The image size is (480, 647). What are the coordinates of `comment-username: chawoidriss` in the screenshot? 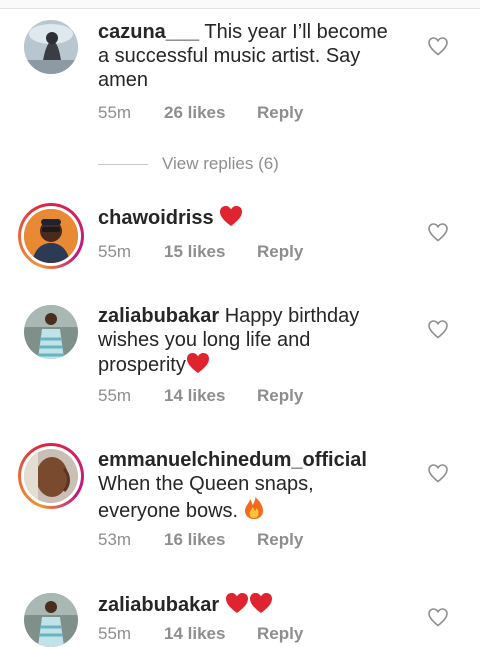 It's located at (156, 218).